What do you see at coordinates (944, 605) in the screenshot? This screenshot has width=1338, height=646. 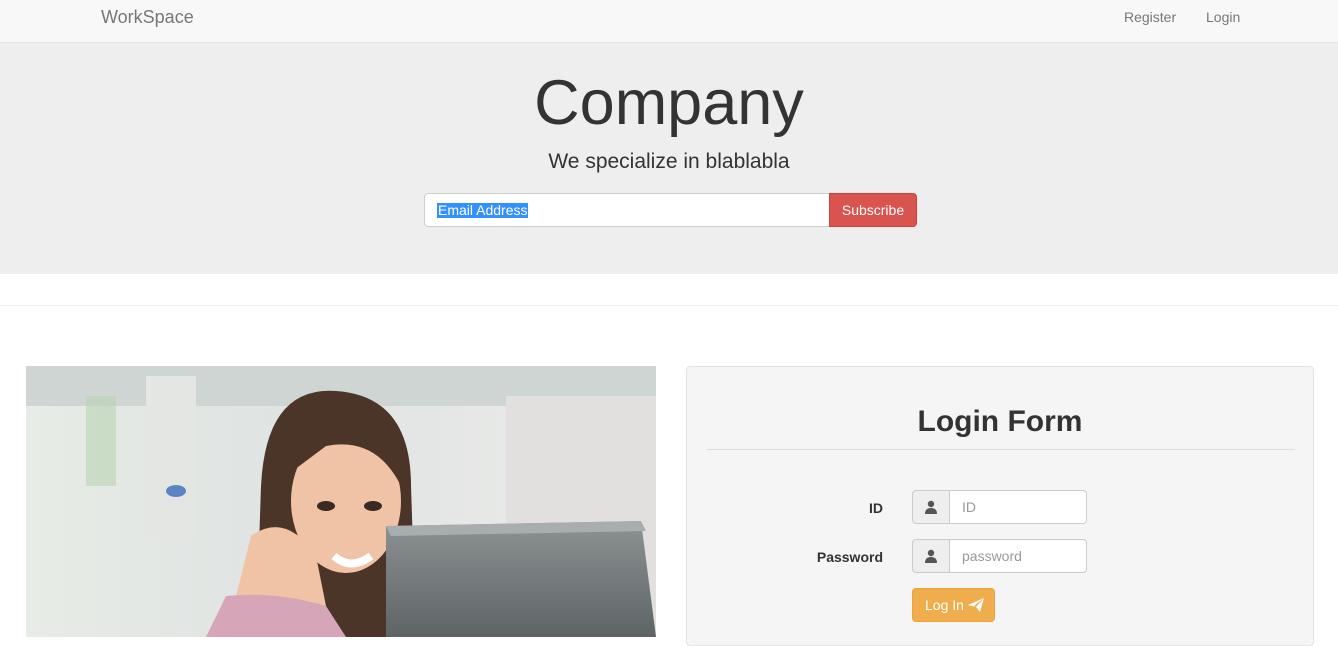 I see `log-in-button-label: Log In` at bounding box center [944, 605].